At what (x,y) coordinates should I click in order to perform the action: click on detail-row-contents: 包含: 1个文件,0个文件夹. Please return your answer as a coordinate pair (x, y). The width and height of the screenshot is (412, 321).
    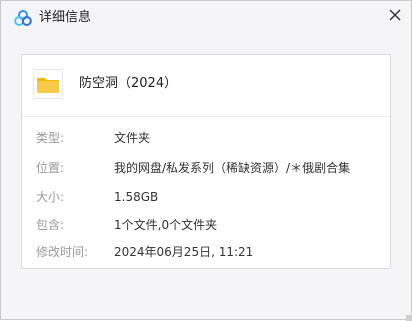
    Looking at the image, I should click on (206, 225).